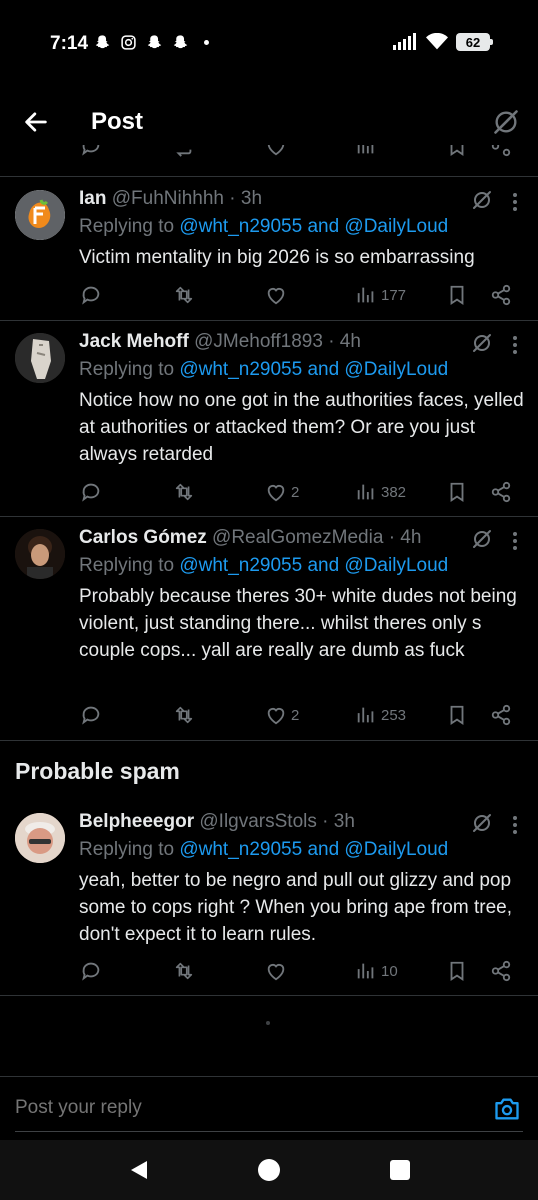 This screenshot has width=538, height=1200. I want to click on view-count: 177, so click(394, 295).